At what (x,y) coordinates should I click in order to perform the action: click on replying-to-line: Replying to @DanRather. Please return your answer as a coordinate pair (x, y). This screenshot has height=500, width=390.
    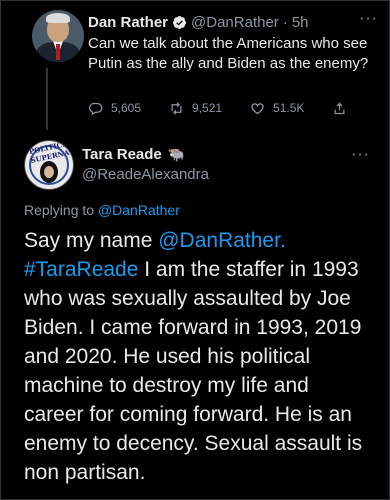
    Looking at the image, I should click on (102, 210).